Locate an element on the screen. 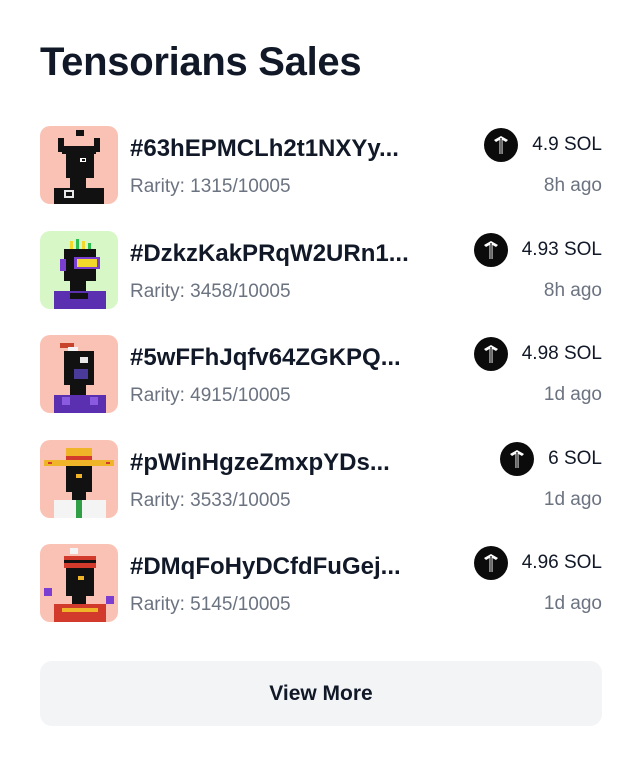  sale-price: 4.98 SOL is located at coordinates (561, 353).